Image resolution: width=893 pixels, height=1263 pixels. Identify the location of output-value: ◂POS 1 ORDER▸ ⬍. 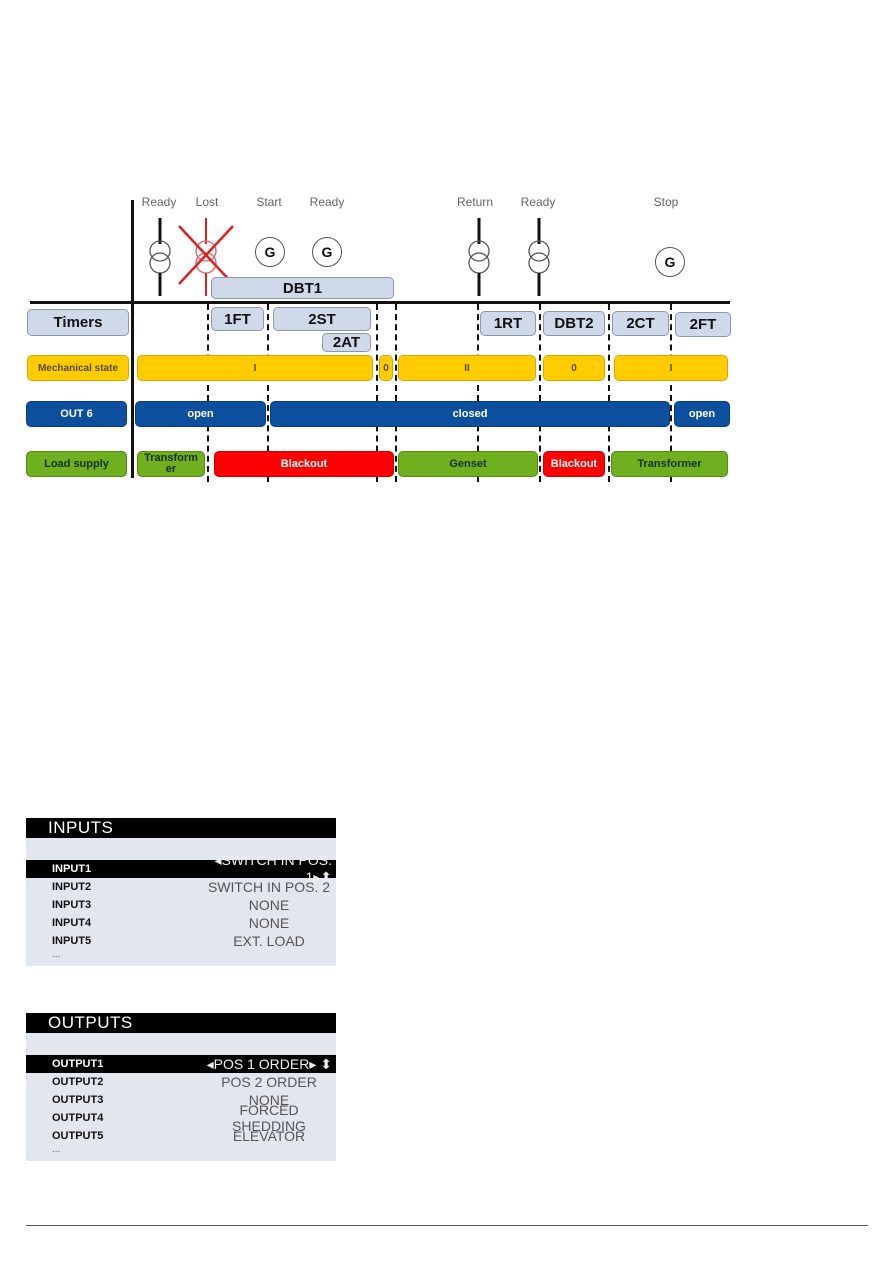
(269, 1064).